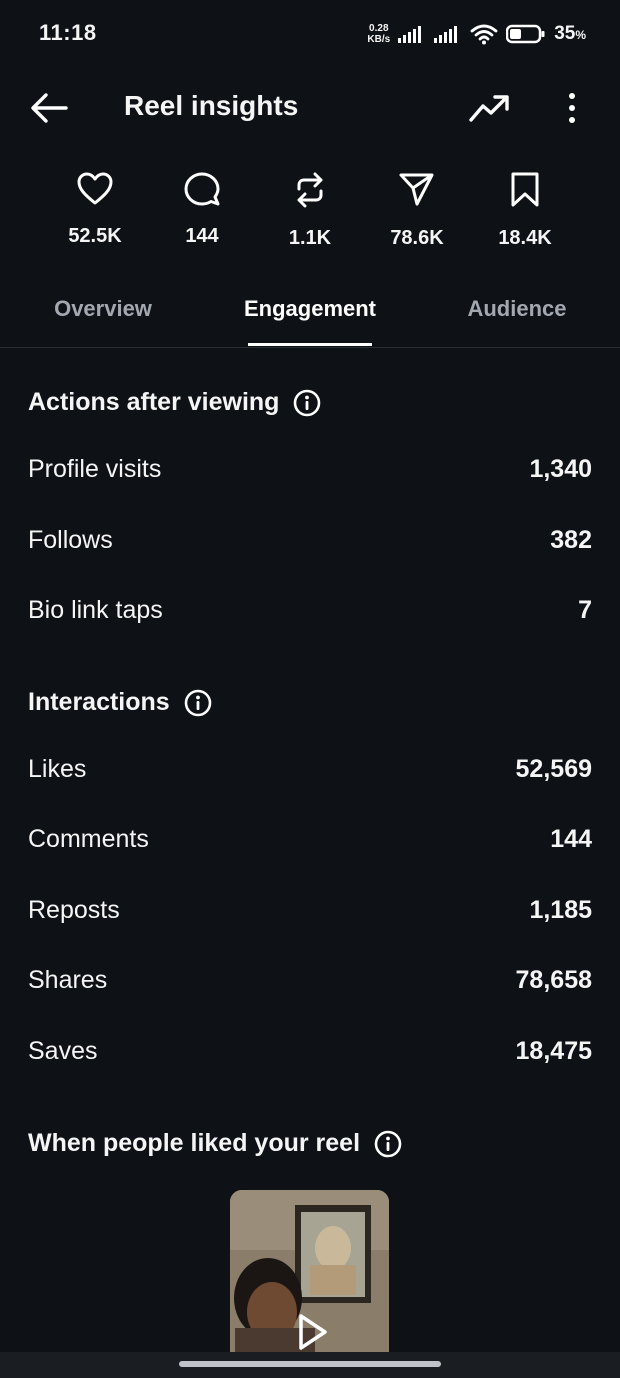  What do you see at coordinates (489, 108) in the screenshot?
I see `trending-up-icon` at bounding box center [489, 108].